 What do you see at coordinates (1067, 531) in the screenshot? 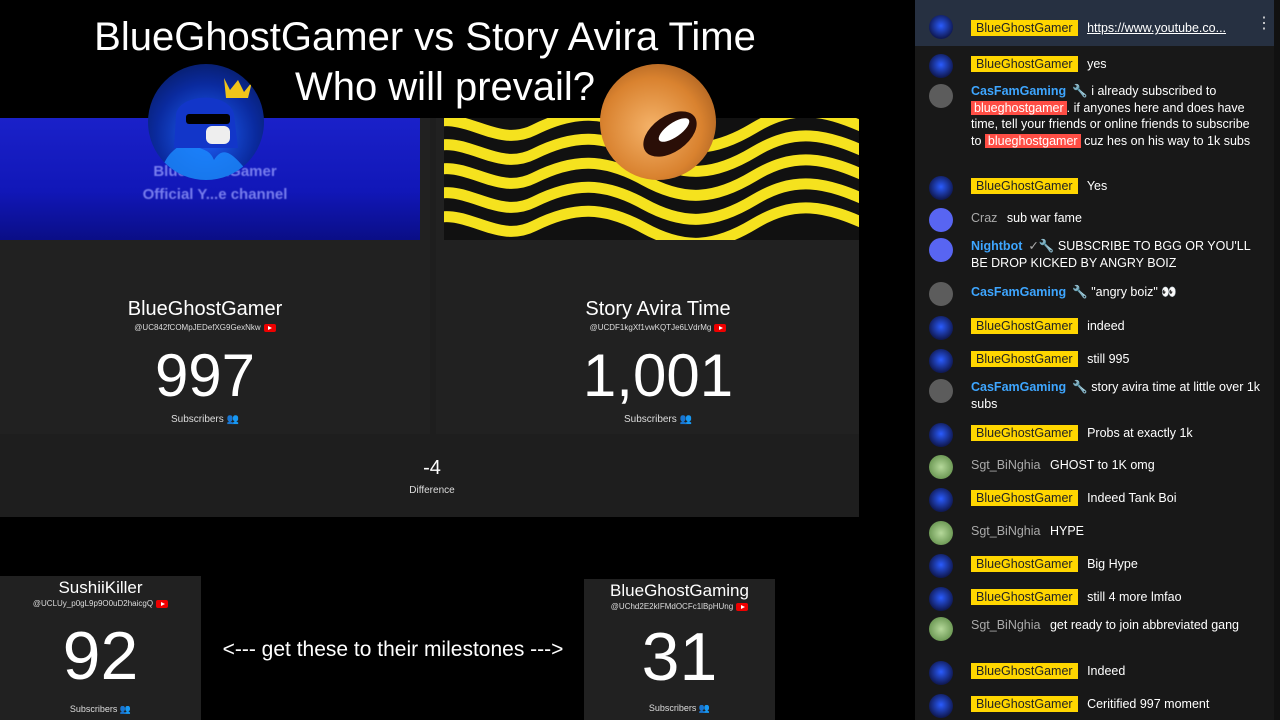
I see `chat-text: HYPE` at bounding box center [1067, 531].